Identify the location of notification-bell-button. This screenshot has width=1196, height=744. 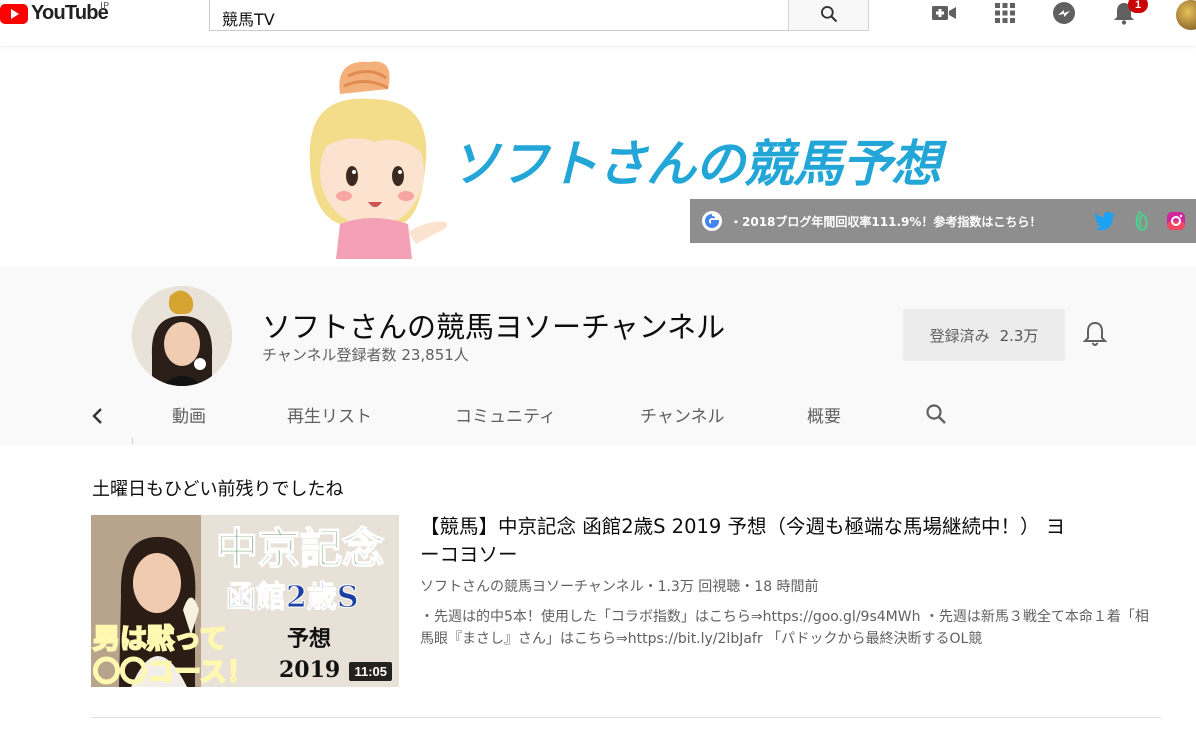
(1095, 334).